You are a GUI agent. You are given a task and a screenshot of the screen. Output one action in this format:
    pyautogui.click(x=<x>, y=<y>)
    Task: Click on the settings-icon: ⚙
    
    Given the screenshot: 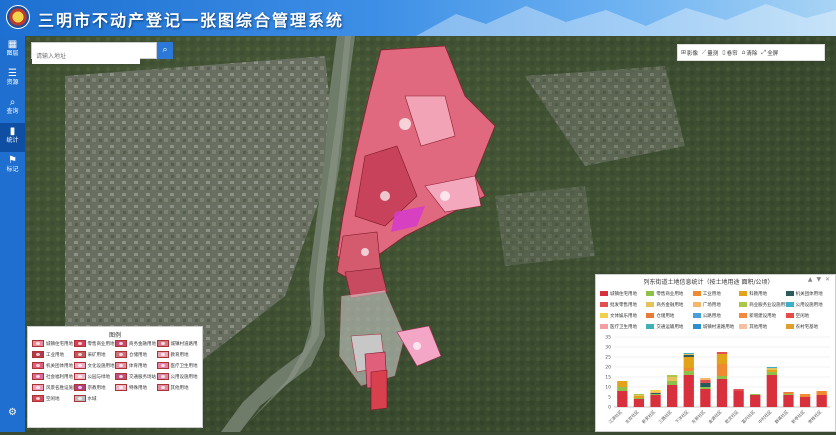 What is the action you would take?
    pyautogui.click(x=12, y=420)
    